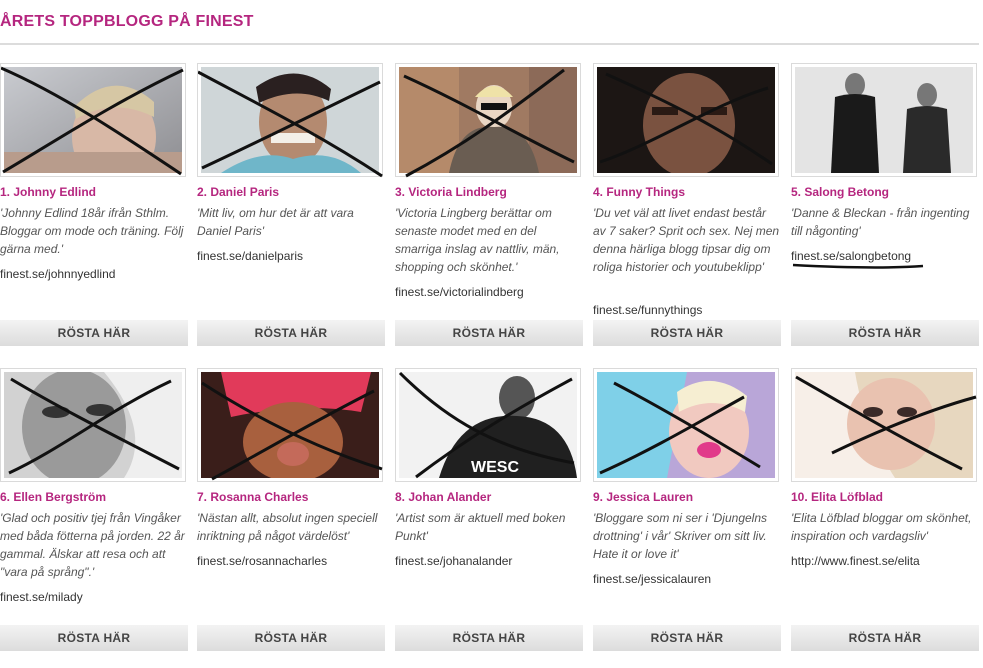  I want to click on blog-thumbnail: WESC, so click(488, 425).